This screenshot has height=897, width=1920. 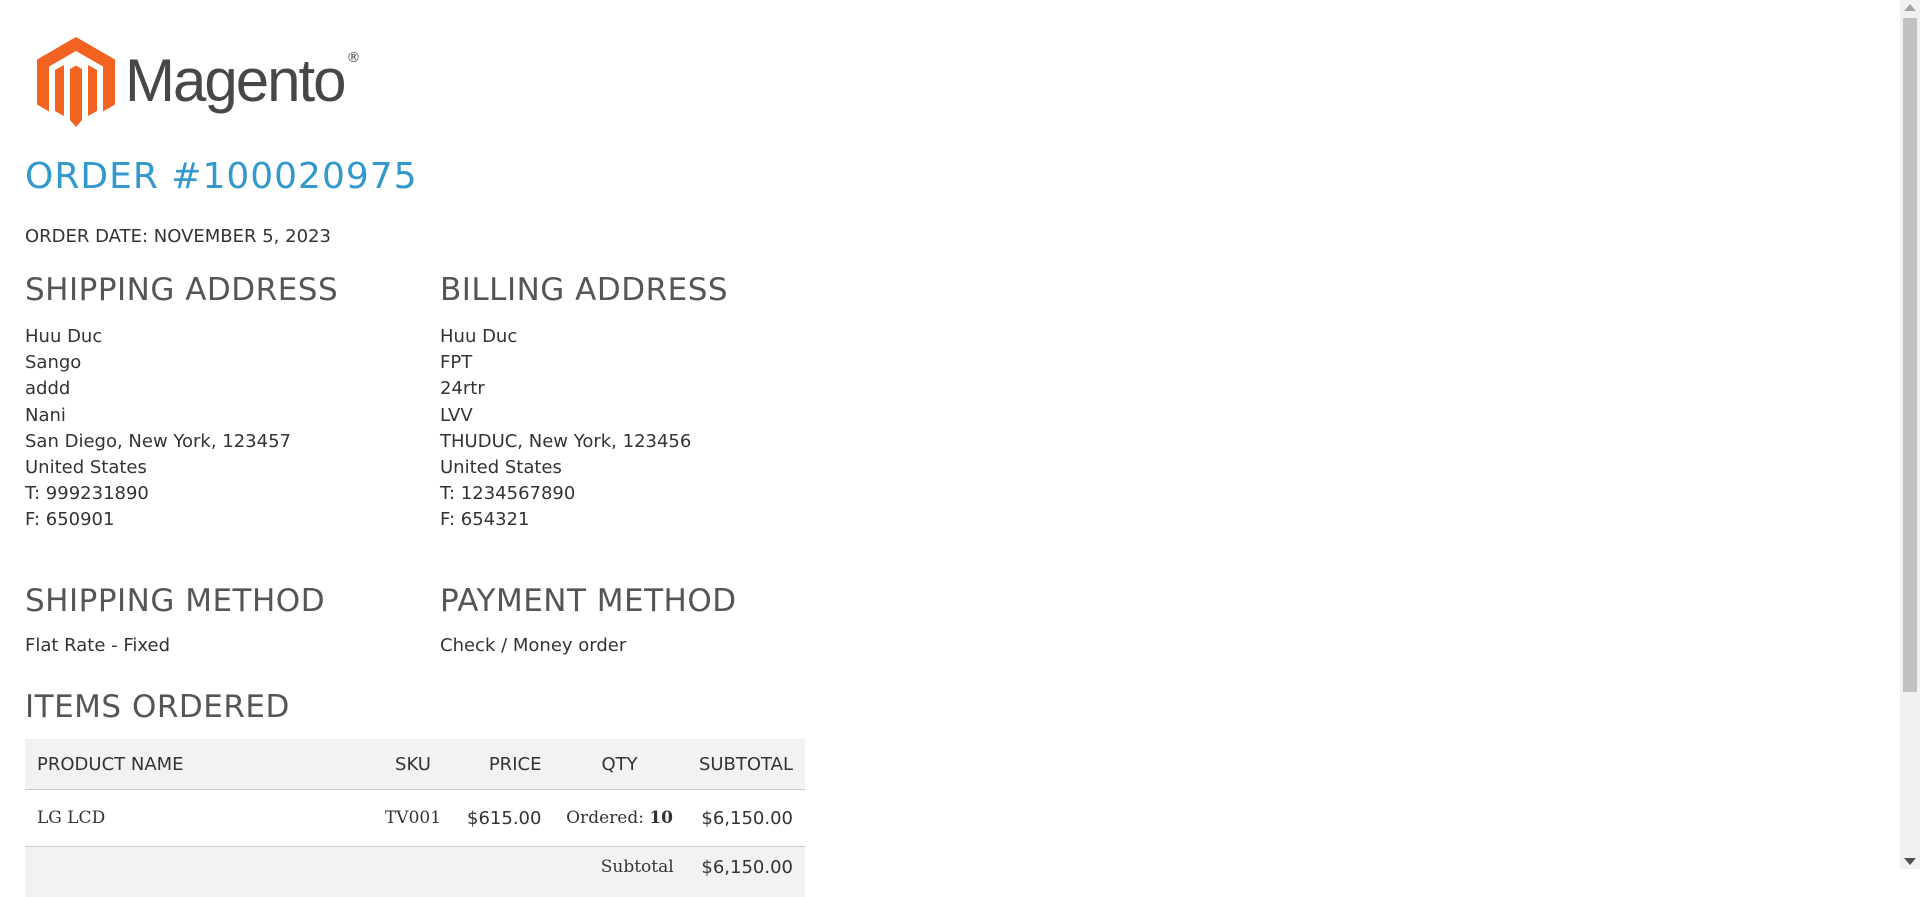 I want to click on item-qty: Ordered: 10, so click(x=619, y=818).